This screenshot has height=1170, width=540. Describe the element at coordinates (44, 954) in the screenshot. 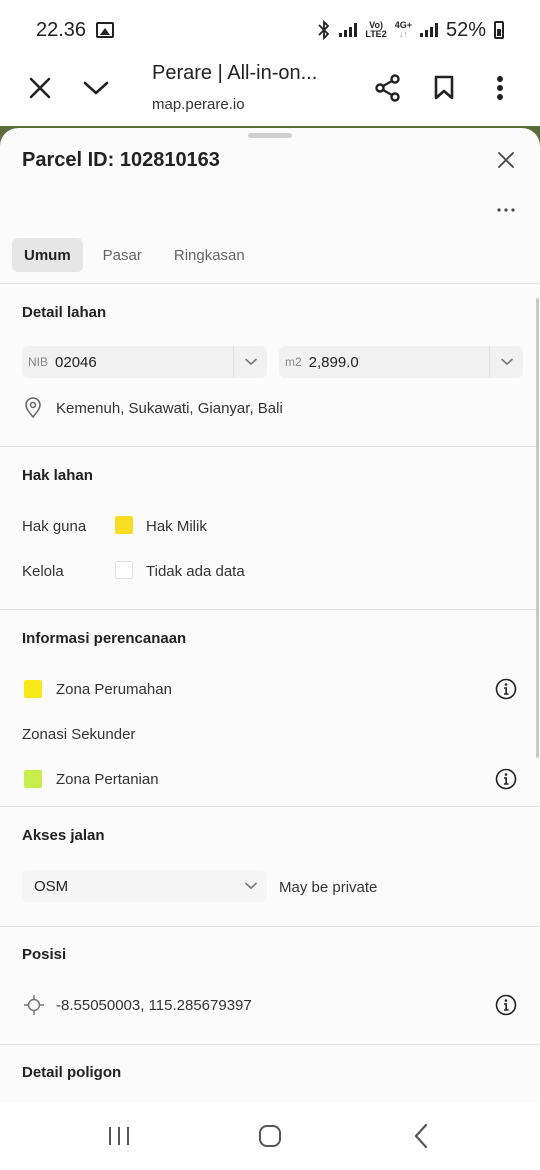

I see `section-title-posisi: Posisi` at that location.